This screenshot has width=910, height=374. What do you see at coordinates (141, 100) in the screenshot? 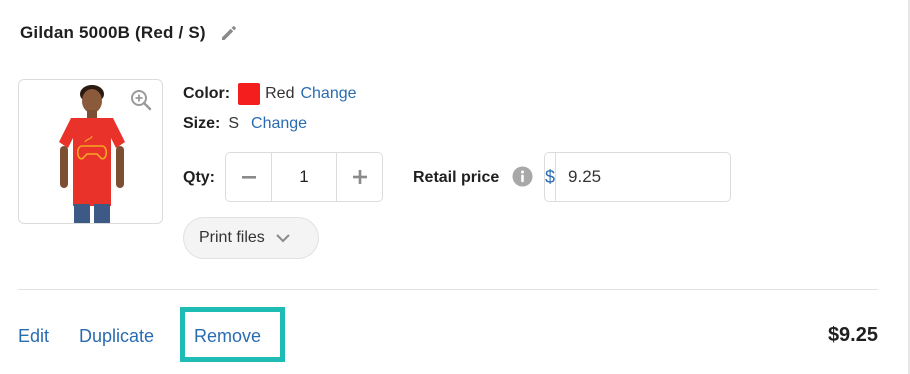
I see `zoom-in-icon` at bounding box center [141, 100].